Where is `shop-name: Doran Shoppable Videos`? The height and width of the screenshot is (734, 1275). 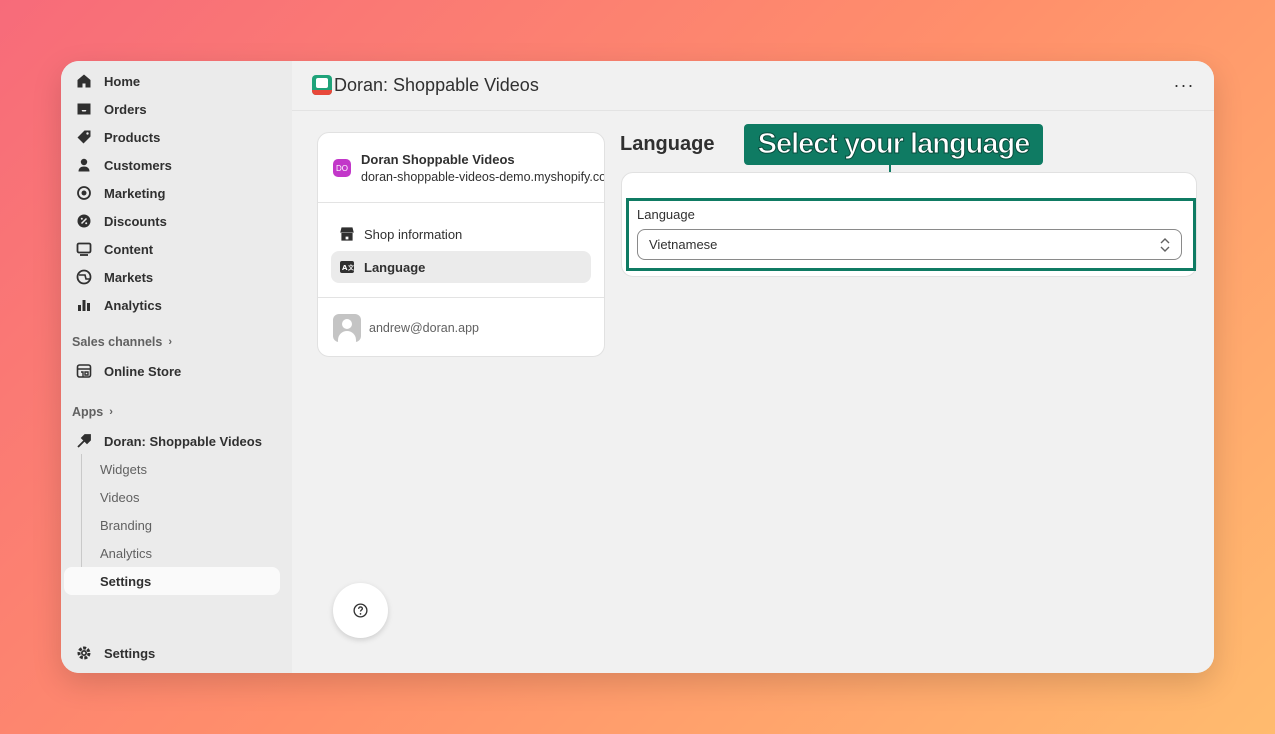 shop-name: Doran Shoppable Videos is located at coordinates (438, 159).